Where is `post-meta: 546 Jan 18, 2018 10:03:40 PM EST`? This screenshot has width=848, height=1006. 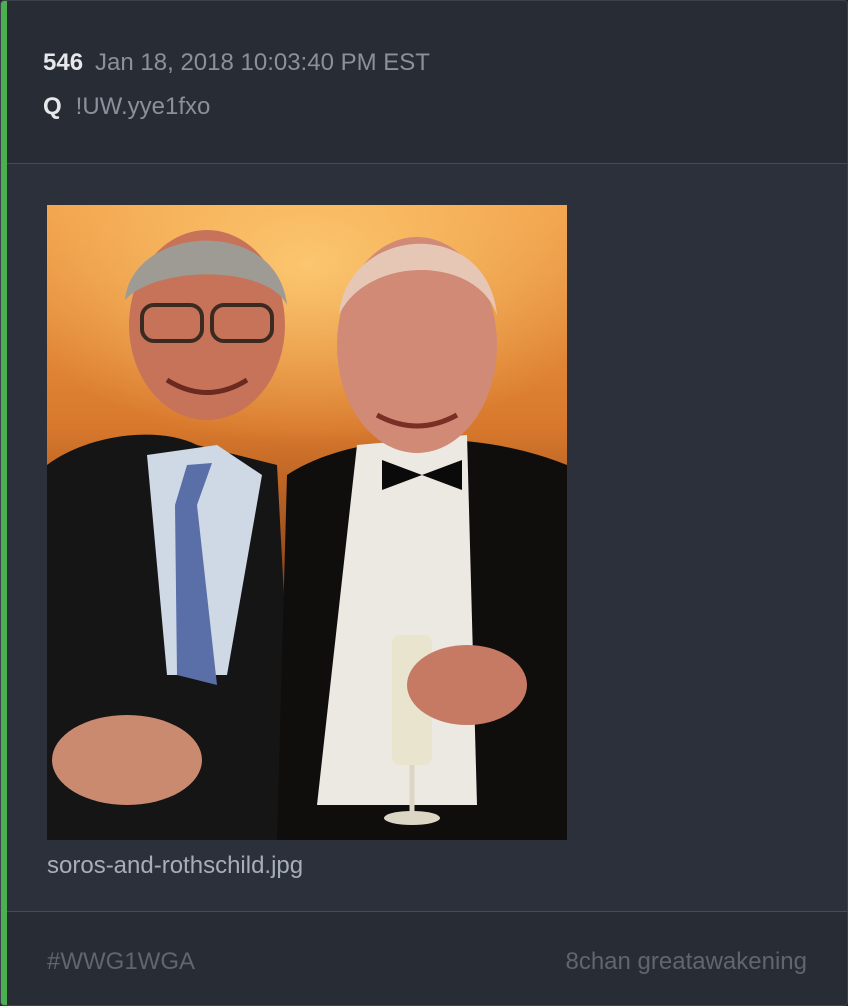
post-meta: 546 Jan 18, 2018 10:03:40 PM EST is located at coordinates (236, 63).